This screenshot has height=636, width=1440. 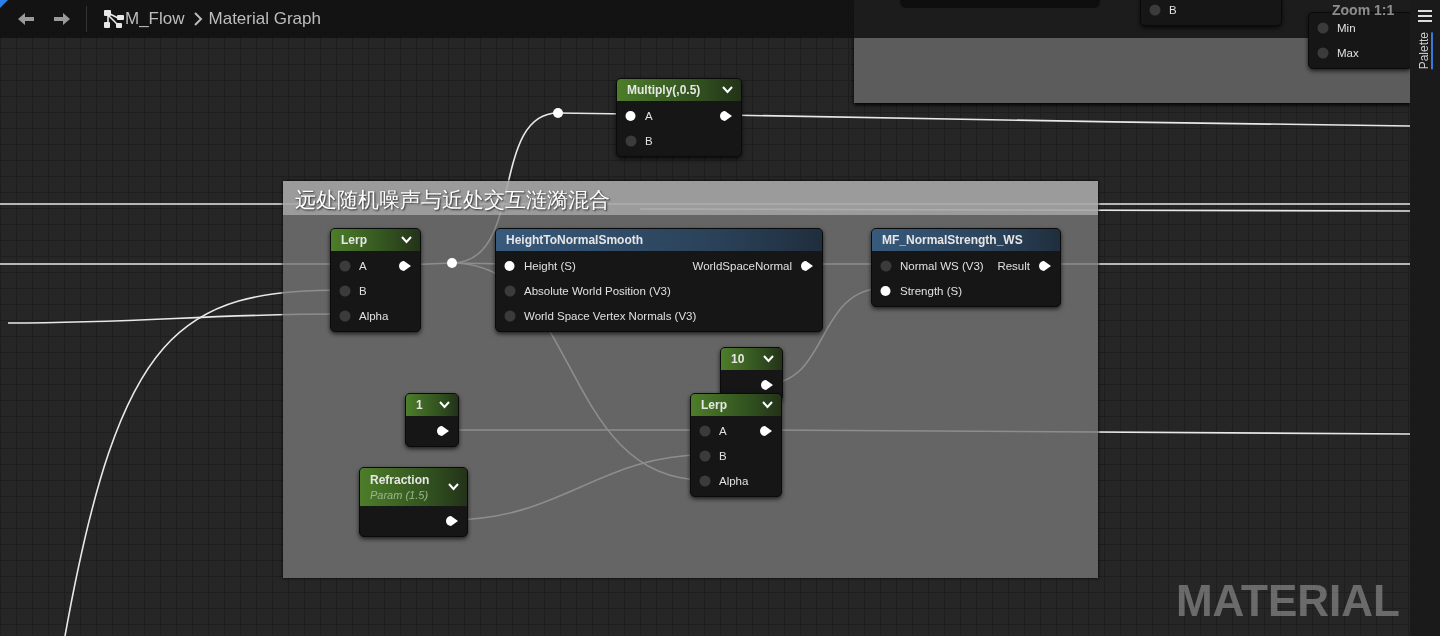 What do you see at coordinates (952, 240) in the screenshot?
I see `node-title: MF_NormalStrength_WS` at bounding box center [952, 240].